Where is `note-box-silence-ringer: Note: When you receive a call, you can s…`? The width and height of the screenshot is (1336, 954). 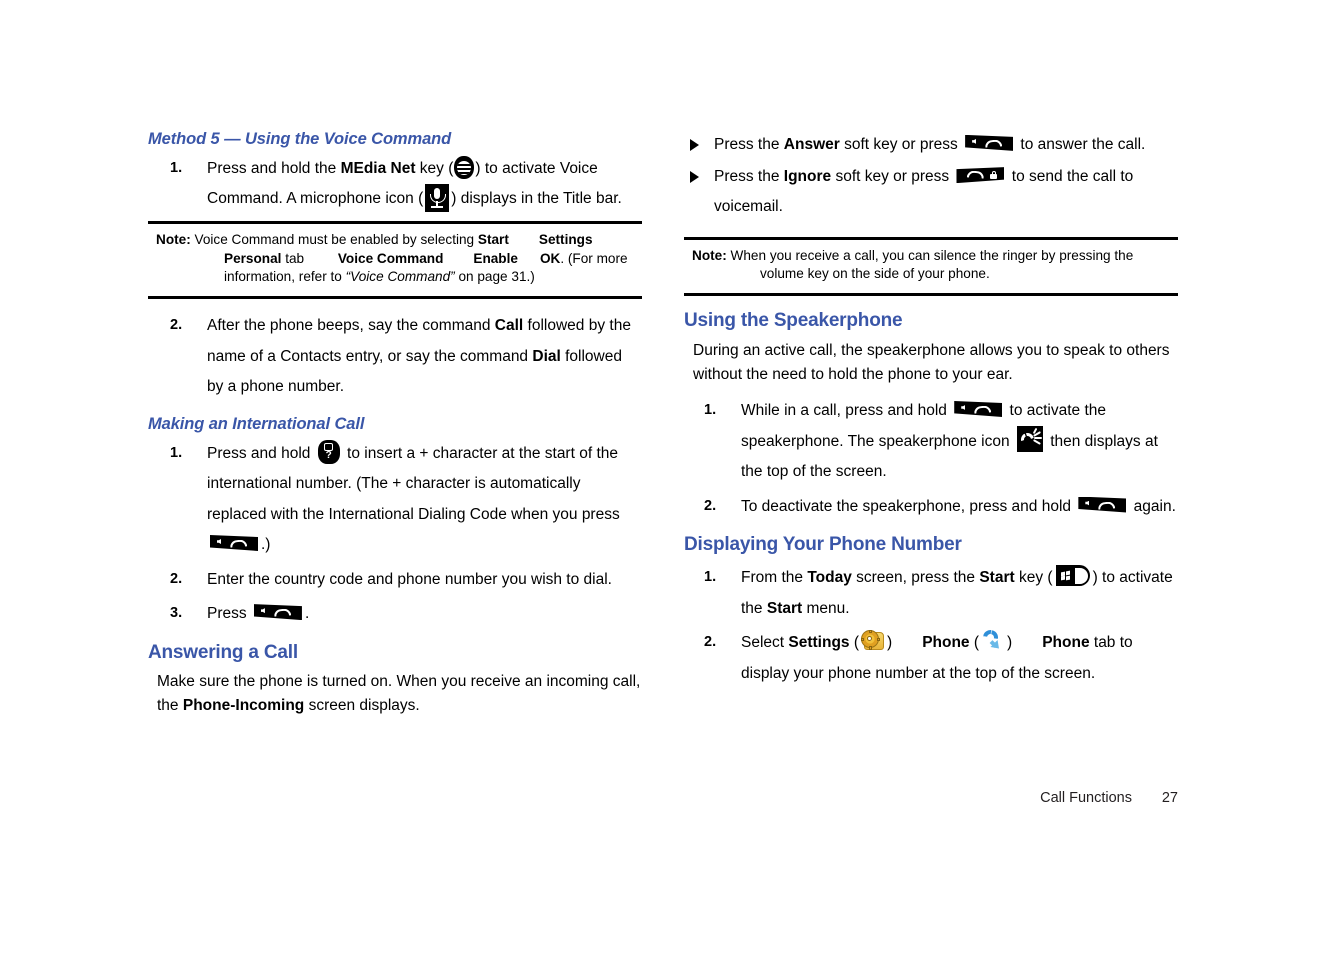
note-box-silence-ringer: Note: When you receive a call, you can s… is located at coordinates (931, 266).